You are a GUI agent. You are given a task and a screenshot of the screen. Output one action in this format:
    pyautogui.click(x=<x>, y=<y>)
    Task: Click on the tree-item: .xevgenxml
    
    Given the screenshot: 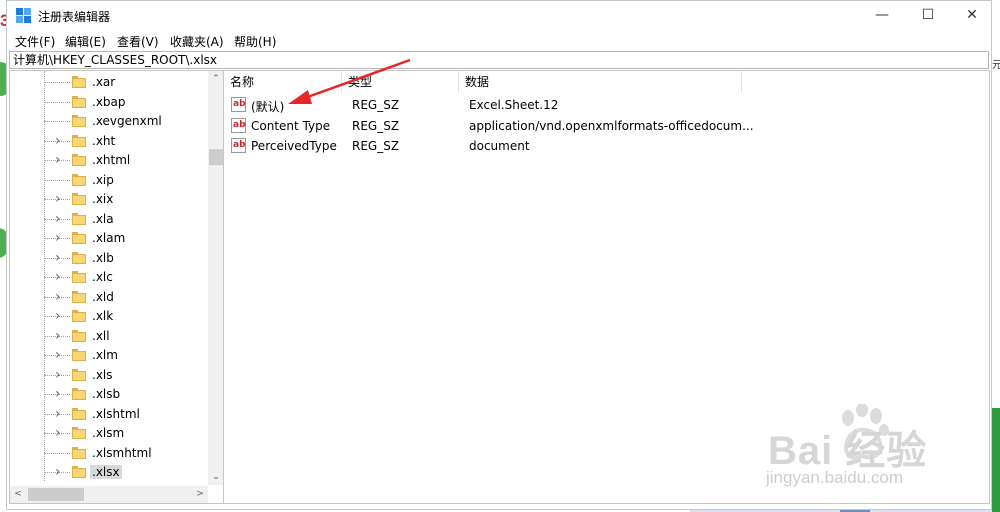 What is the action you would take?
    pyautogui.click(x=108, y=121)
    